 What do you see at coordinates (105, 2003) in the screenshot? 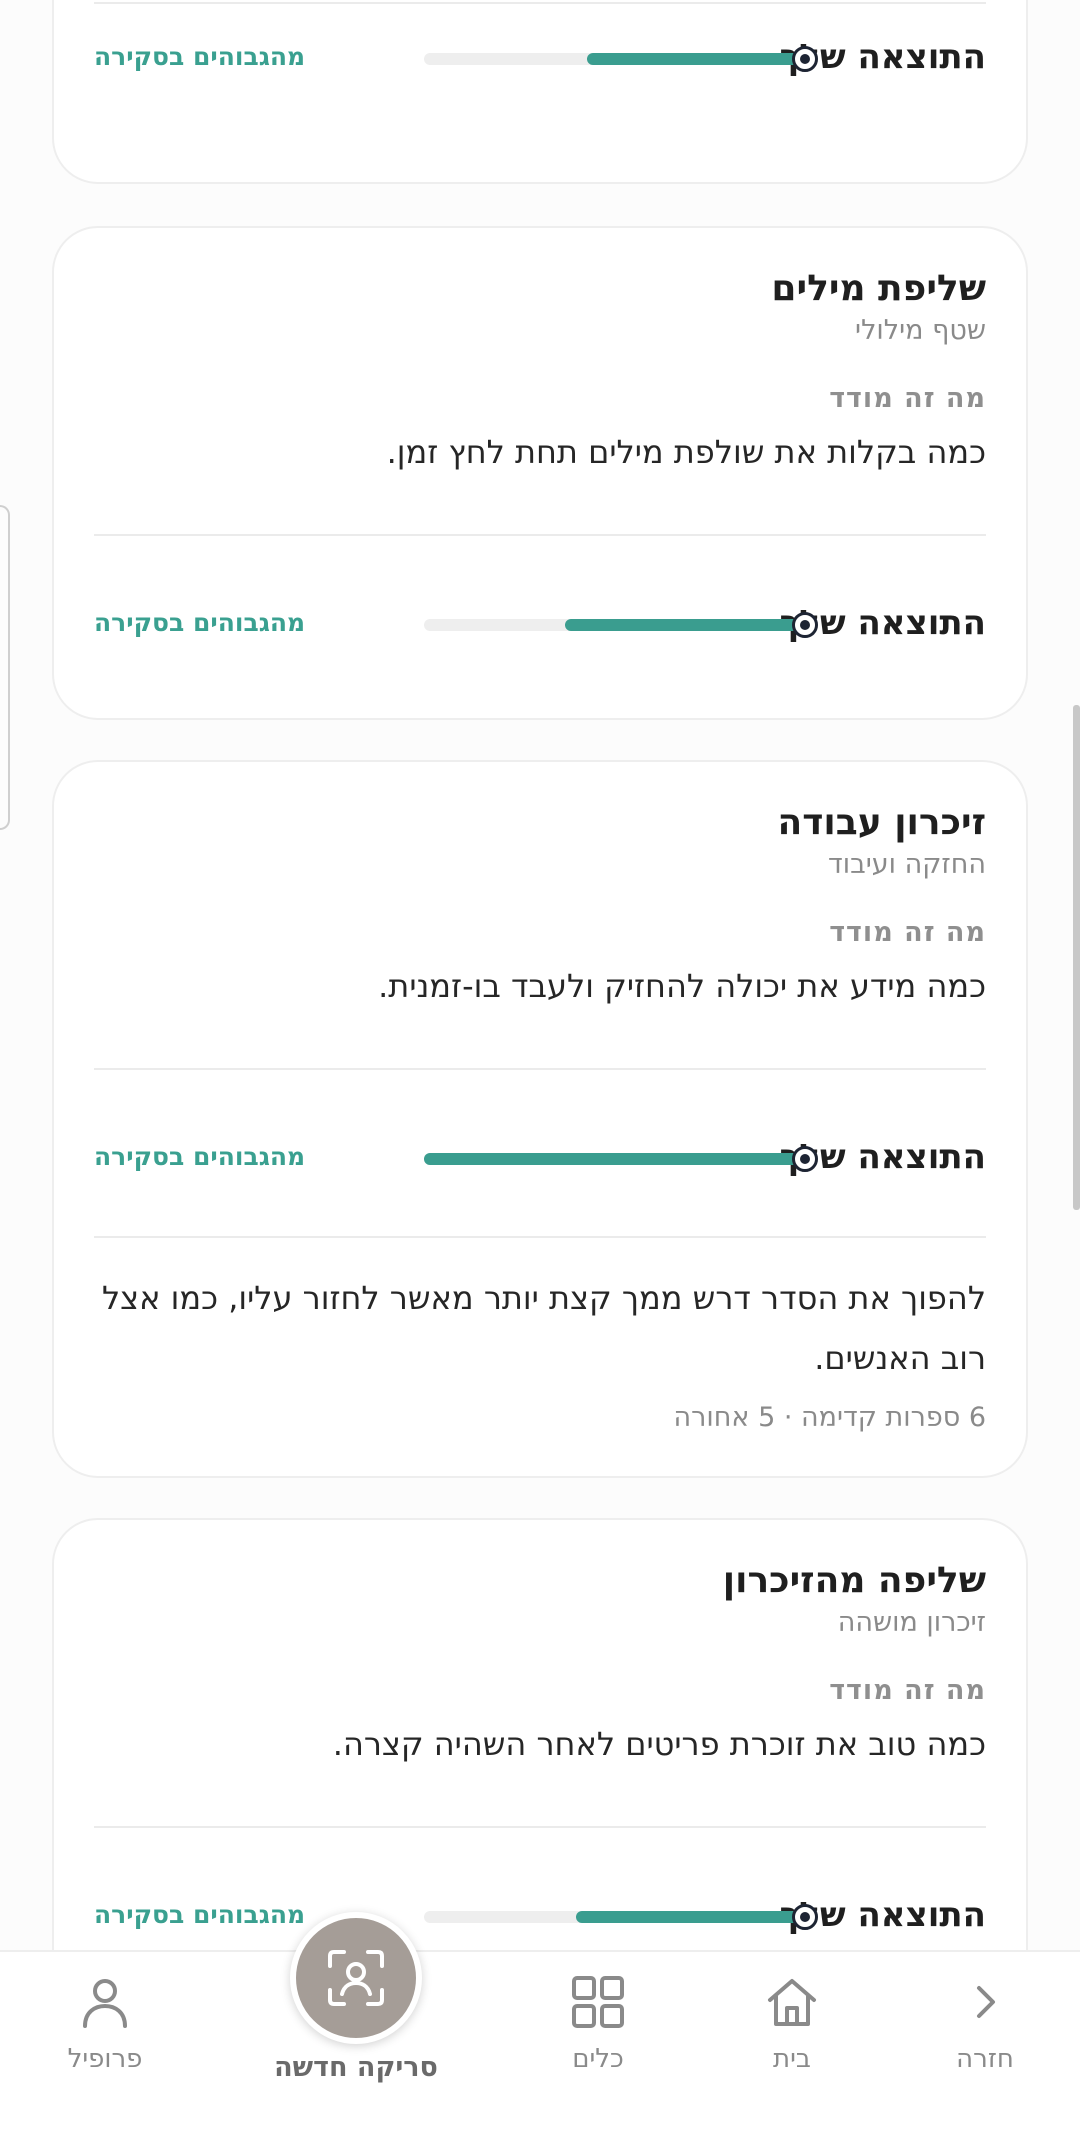
I see `person-icon` at bounding box center [105, 2003].